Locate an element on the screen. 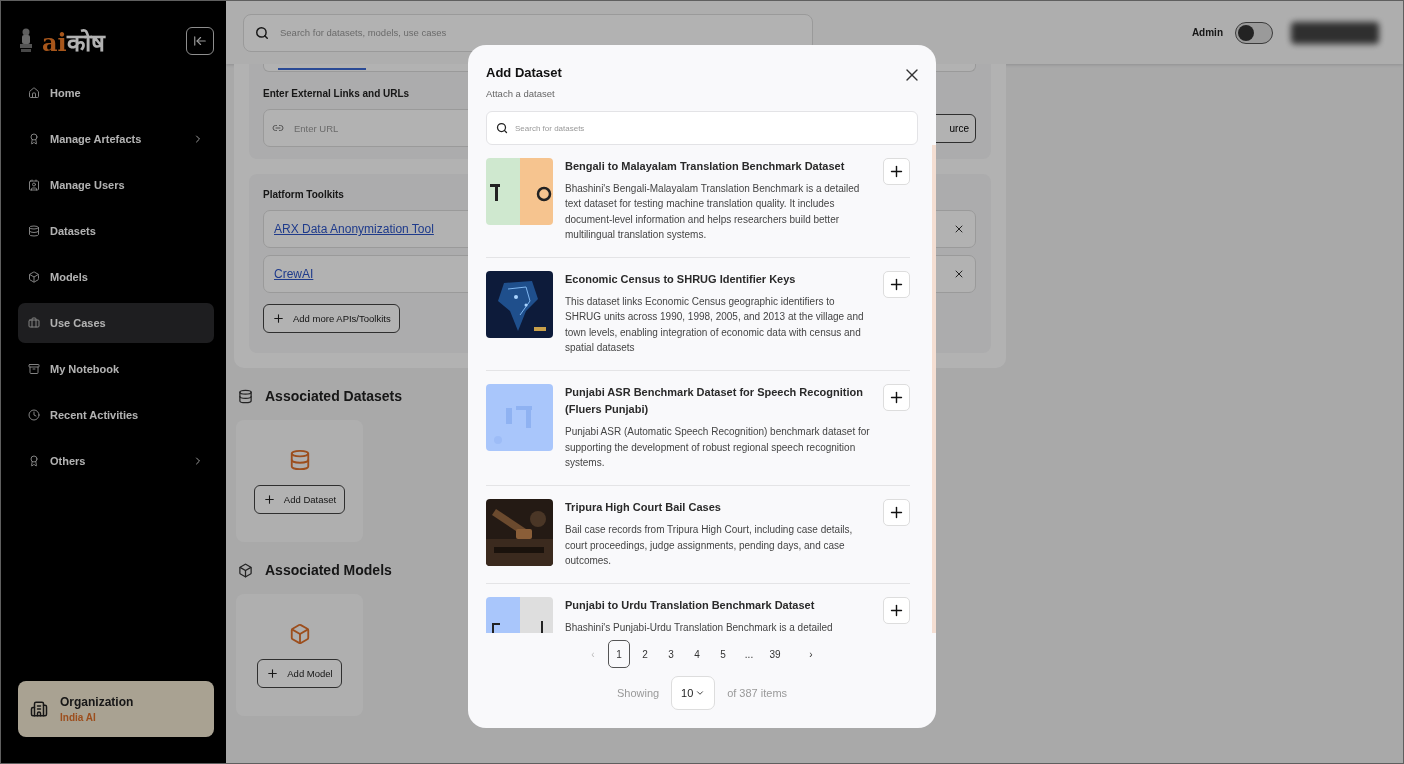 The width and height of the screenshot is (1404, 764). sidebar-item: Others is located at coordinates (116, 461).